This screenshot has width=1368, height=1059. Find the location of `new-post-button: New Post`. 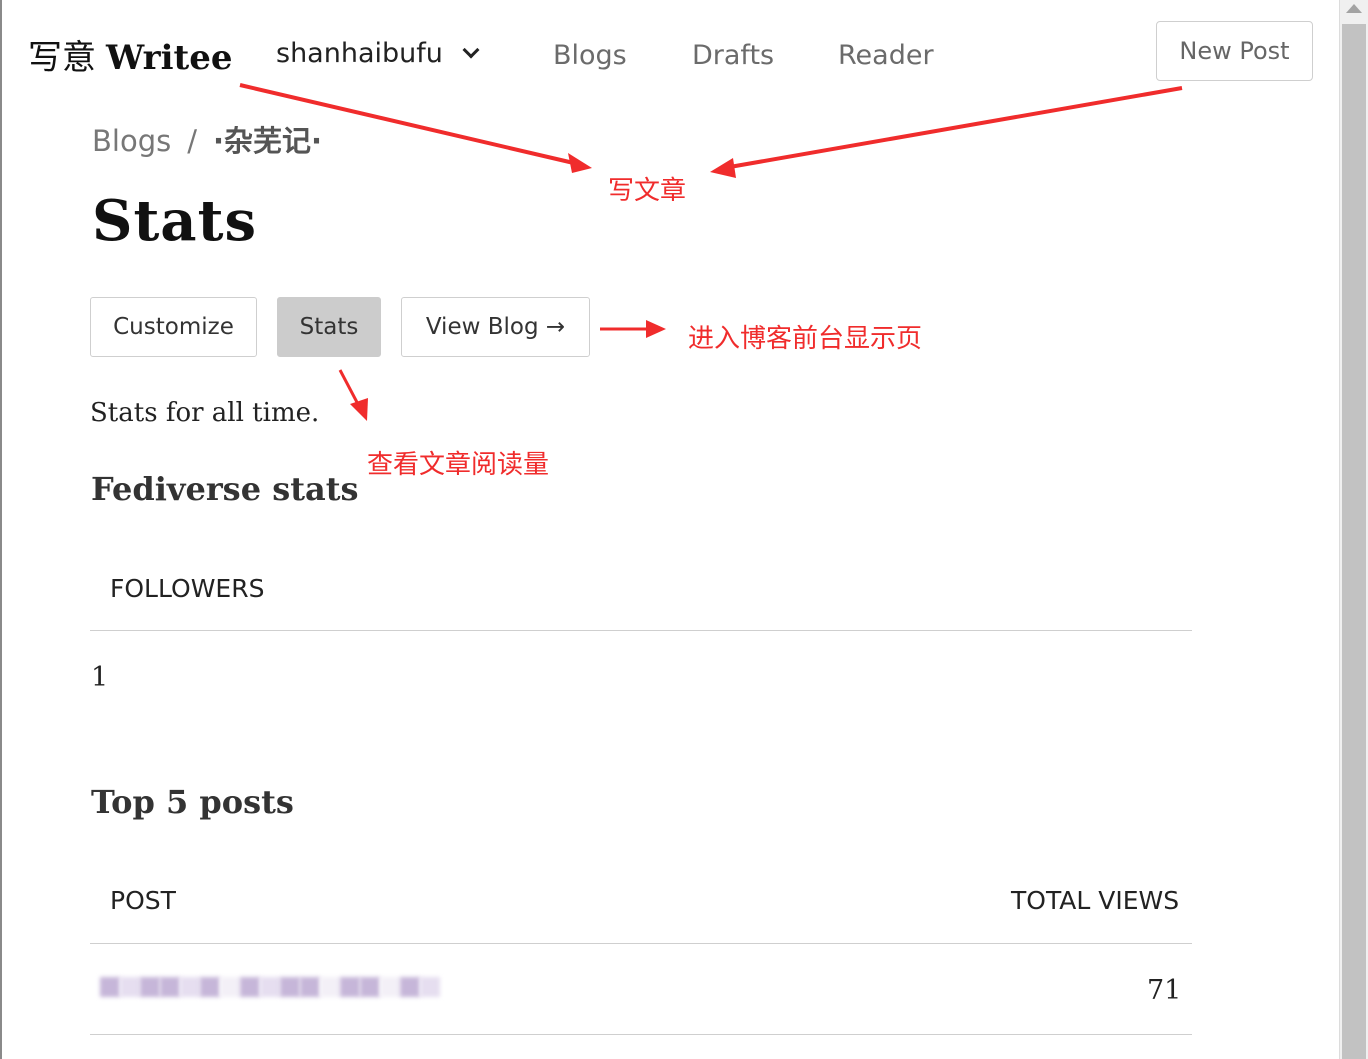

new-post-button: New Post is located at coordinates (1234, 51).